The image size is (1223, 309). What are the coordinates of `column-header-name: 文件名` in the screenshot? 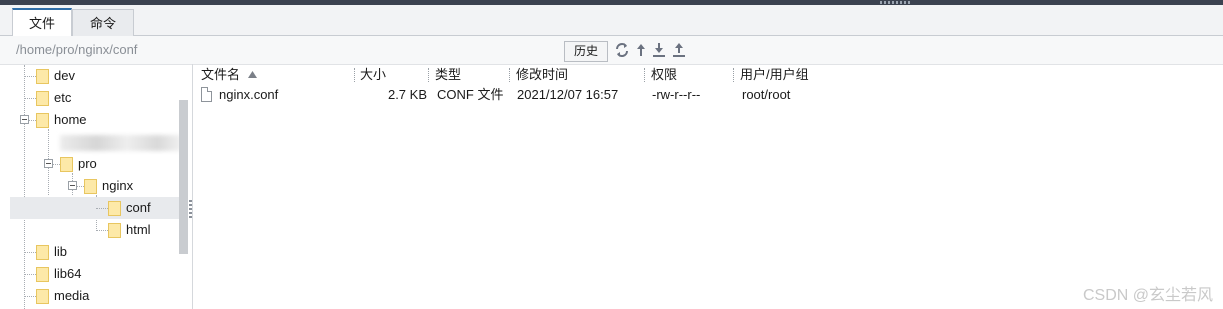 It's located at (220, 75).